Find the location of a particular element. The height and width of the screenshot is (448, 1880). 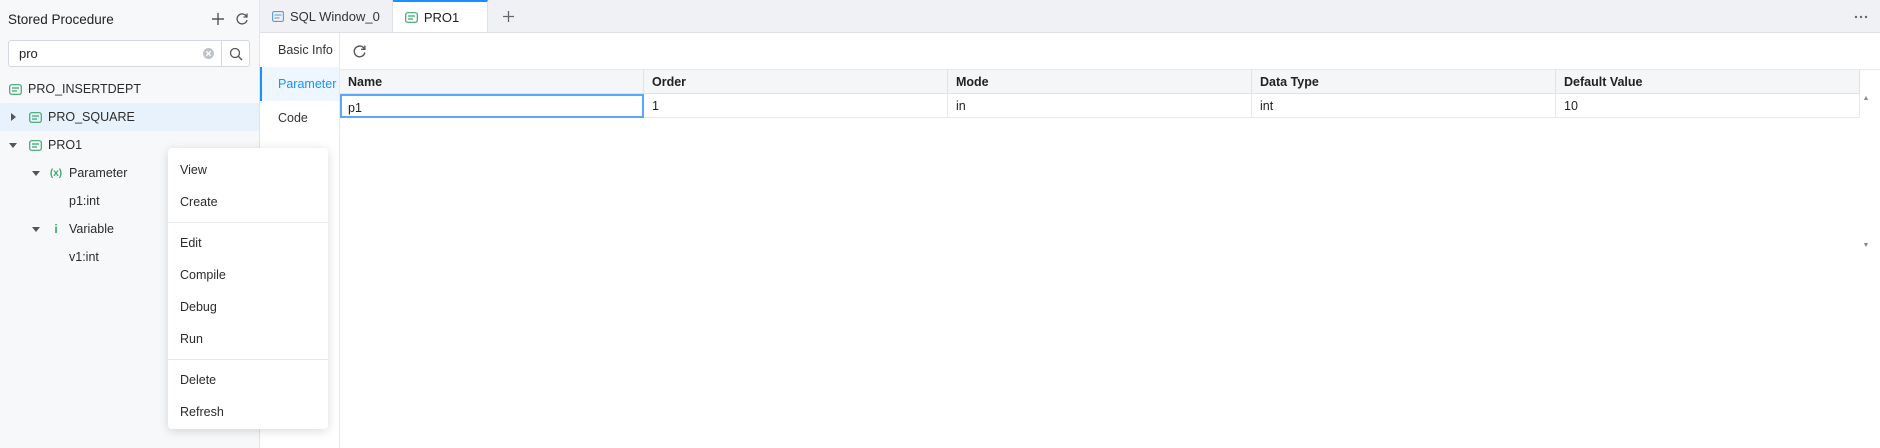

subnav-code: Code is located at coordinates (299, 118).